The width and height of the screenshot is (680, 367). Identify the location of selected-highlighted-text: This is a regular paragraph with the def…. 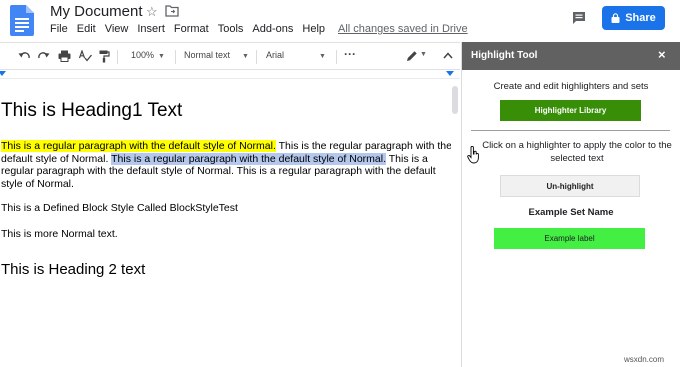
(248, 158).